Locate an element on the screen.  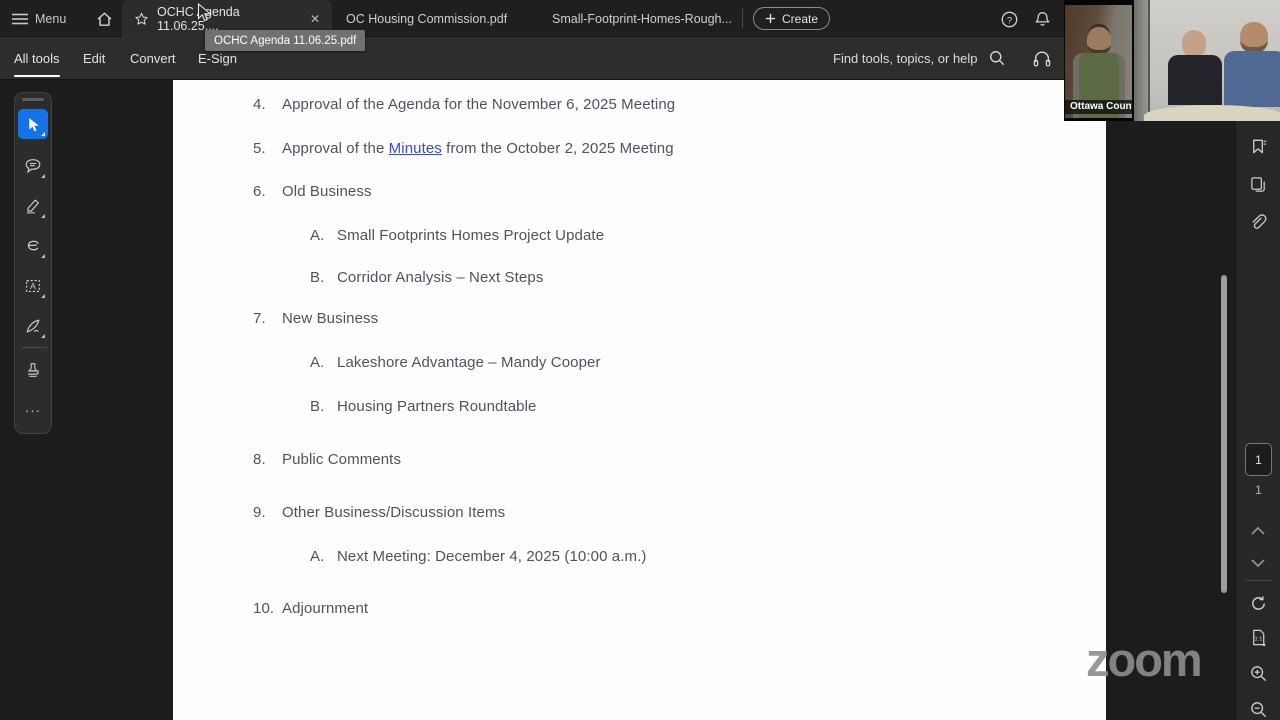
actual-size-icon: 1:1 is located at coordinates (1258, 637).